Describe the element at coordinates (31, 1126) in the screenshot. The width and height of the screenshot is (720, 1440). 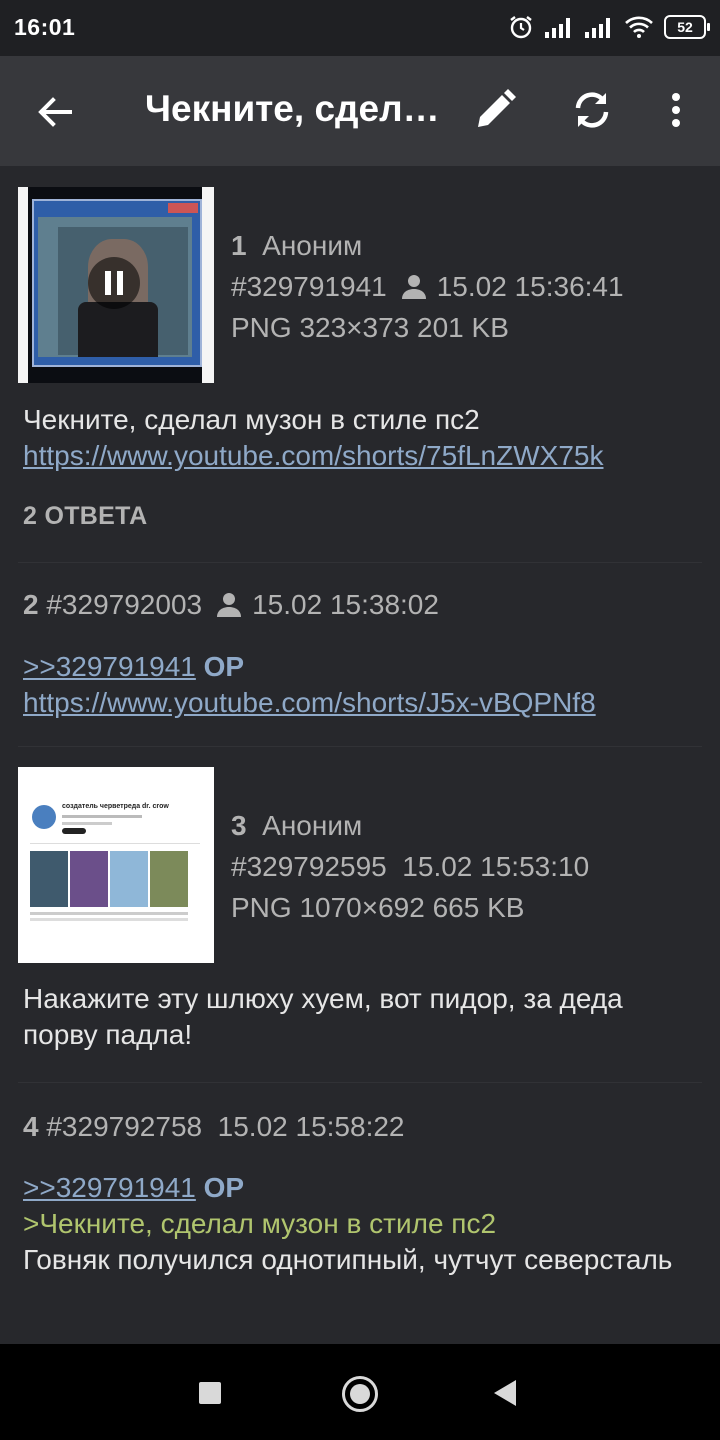
I see `post-number: 4` at that location.